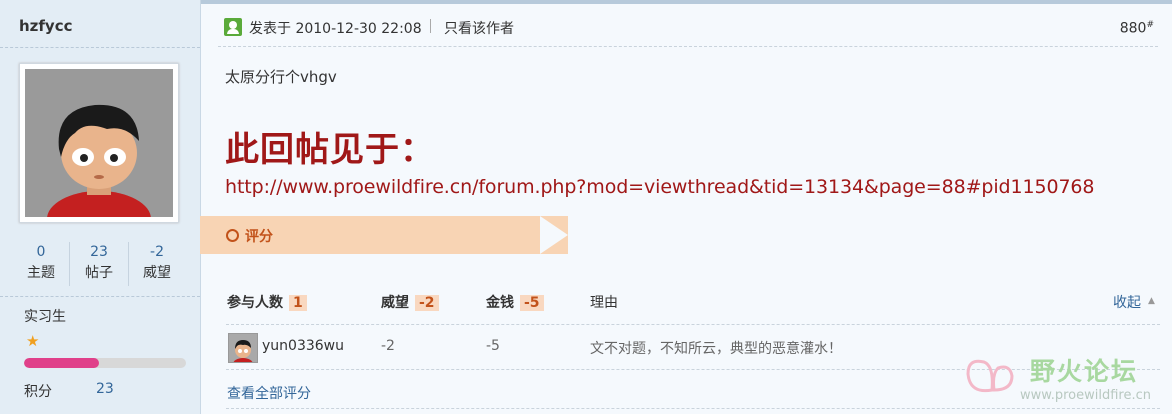  What do you see at coordinates (45, 316) in the screenshot?
I see `user-rank: 实习生` at bounding box center [45, 316].